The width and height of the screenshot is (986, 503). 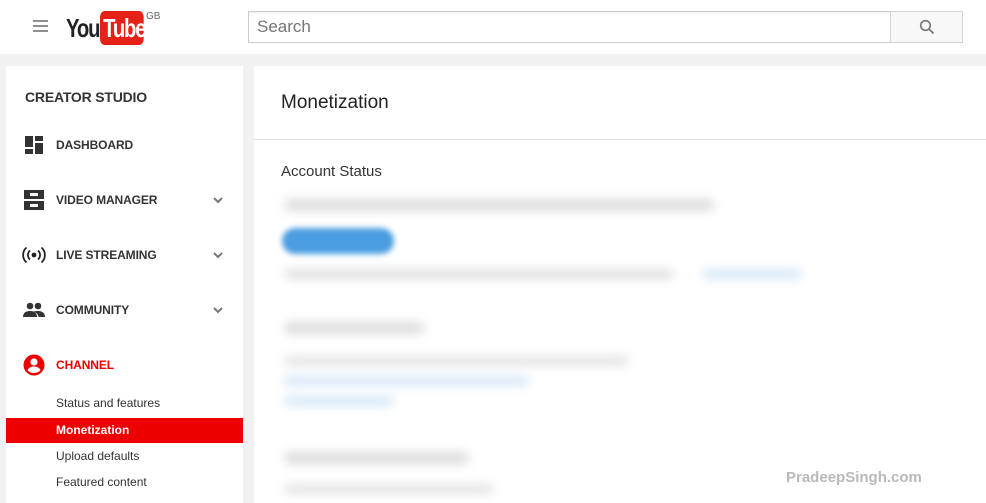 What do you see at coordinates (34, 145) in the screenshot?
I see `dashboard-icon` at bounding box center [34, 145].